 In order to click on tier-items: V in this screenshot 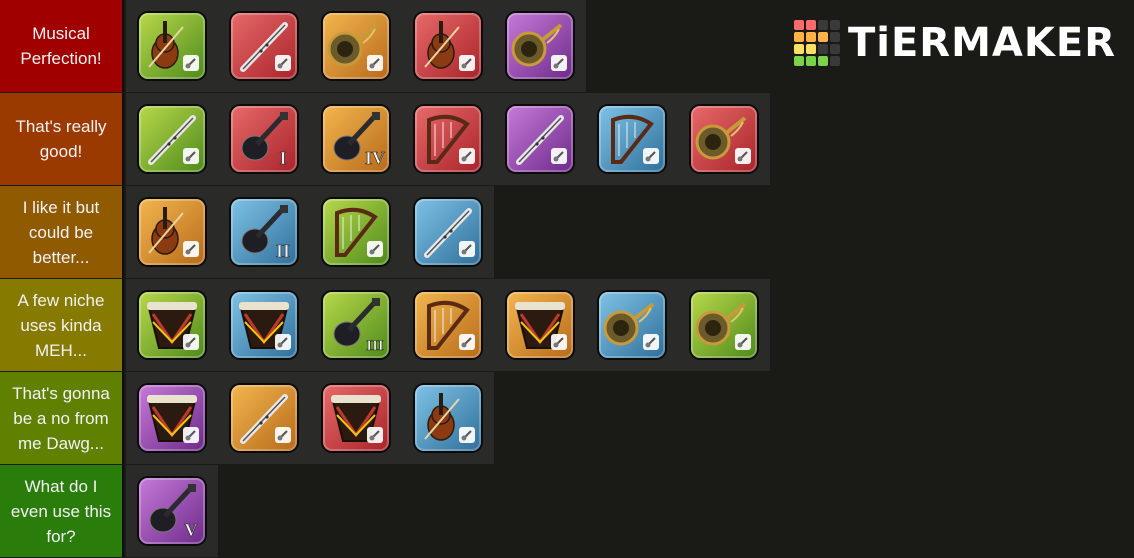, I will do `click(629, 511)`.